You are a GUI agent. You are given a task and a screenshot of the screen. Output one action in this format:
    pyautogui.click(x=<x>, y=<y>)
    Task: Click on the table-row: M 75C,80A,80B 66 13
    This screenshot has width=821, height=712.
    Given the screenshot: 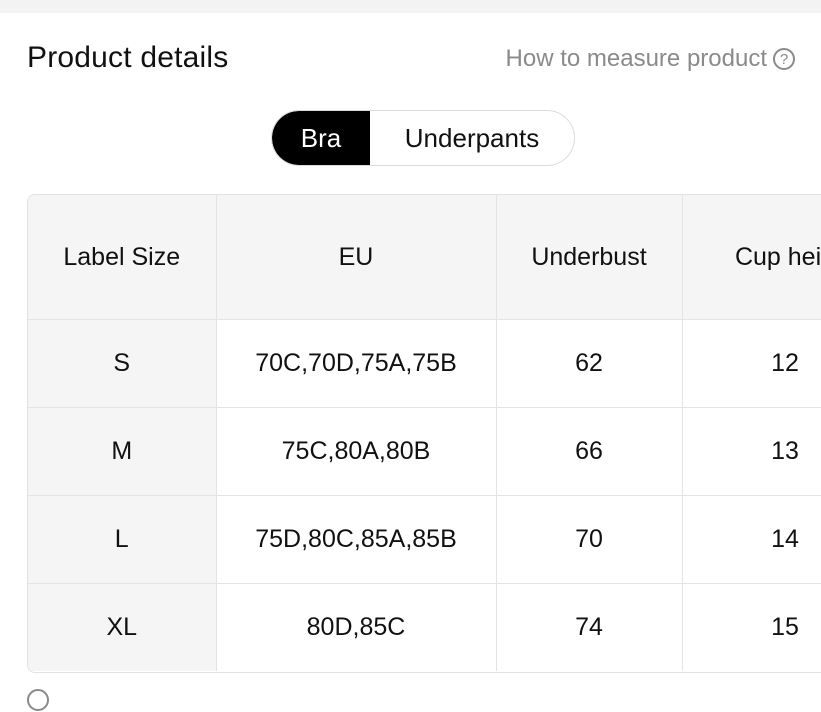 What is the action you would take?
    pyautogui.click(x=424, y=451)
    